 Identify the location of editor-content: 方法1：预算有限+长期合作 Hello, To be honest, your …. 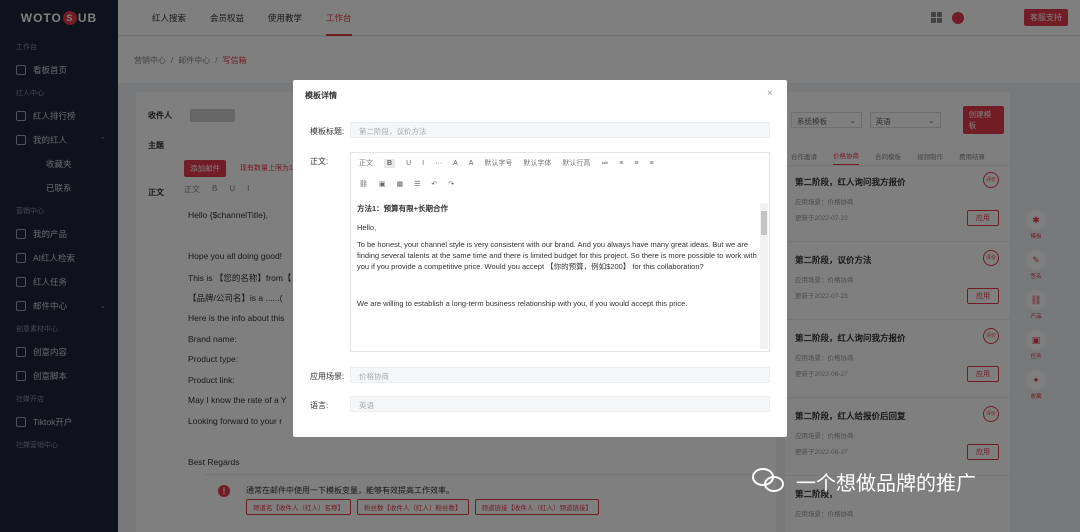
(557, 276).